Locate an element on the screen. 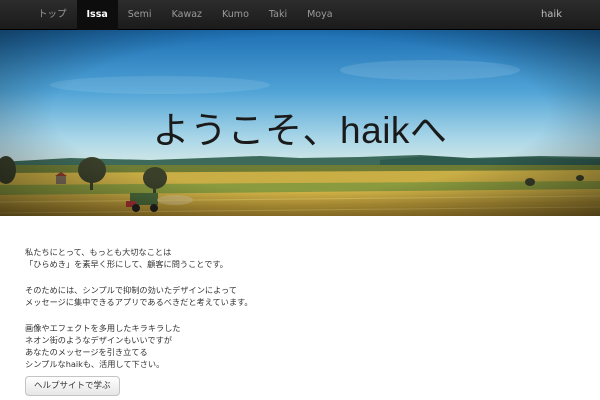 Image resolution: width=600 pixels, height=400 pixels. nav-menu: トップ Issa Semi Kawaz Kumo Taki Moya is located at coordinates (185, 15).